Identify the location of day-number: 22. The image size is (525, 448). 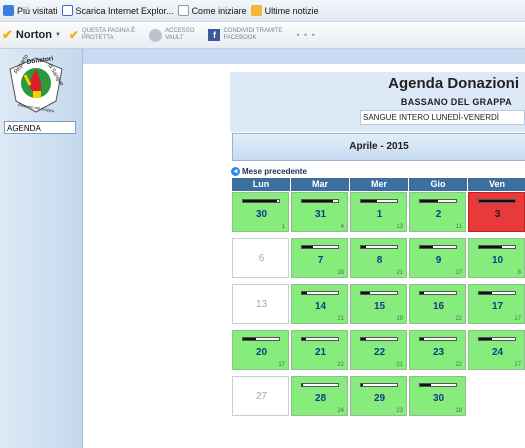
(379, 352).